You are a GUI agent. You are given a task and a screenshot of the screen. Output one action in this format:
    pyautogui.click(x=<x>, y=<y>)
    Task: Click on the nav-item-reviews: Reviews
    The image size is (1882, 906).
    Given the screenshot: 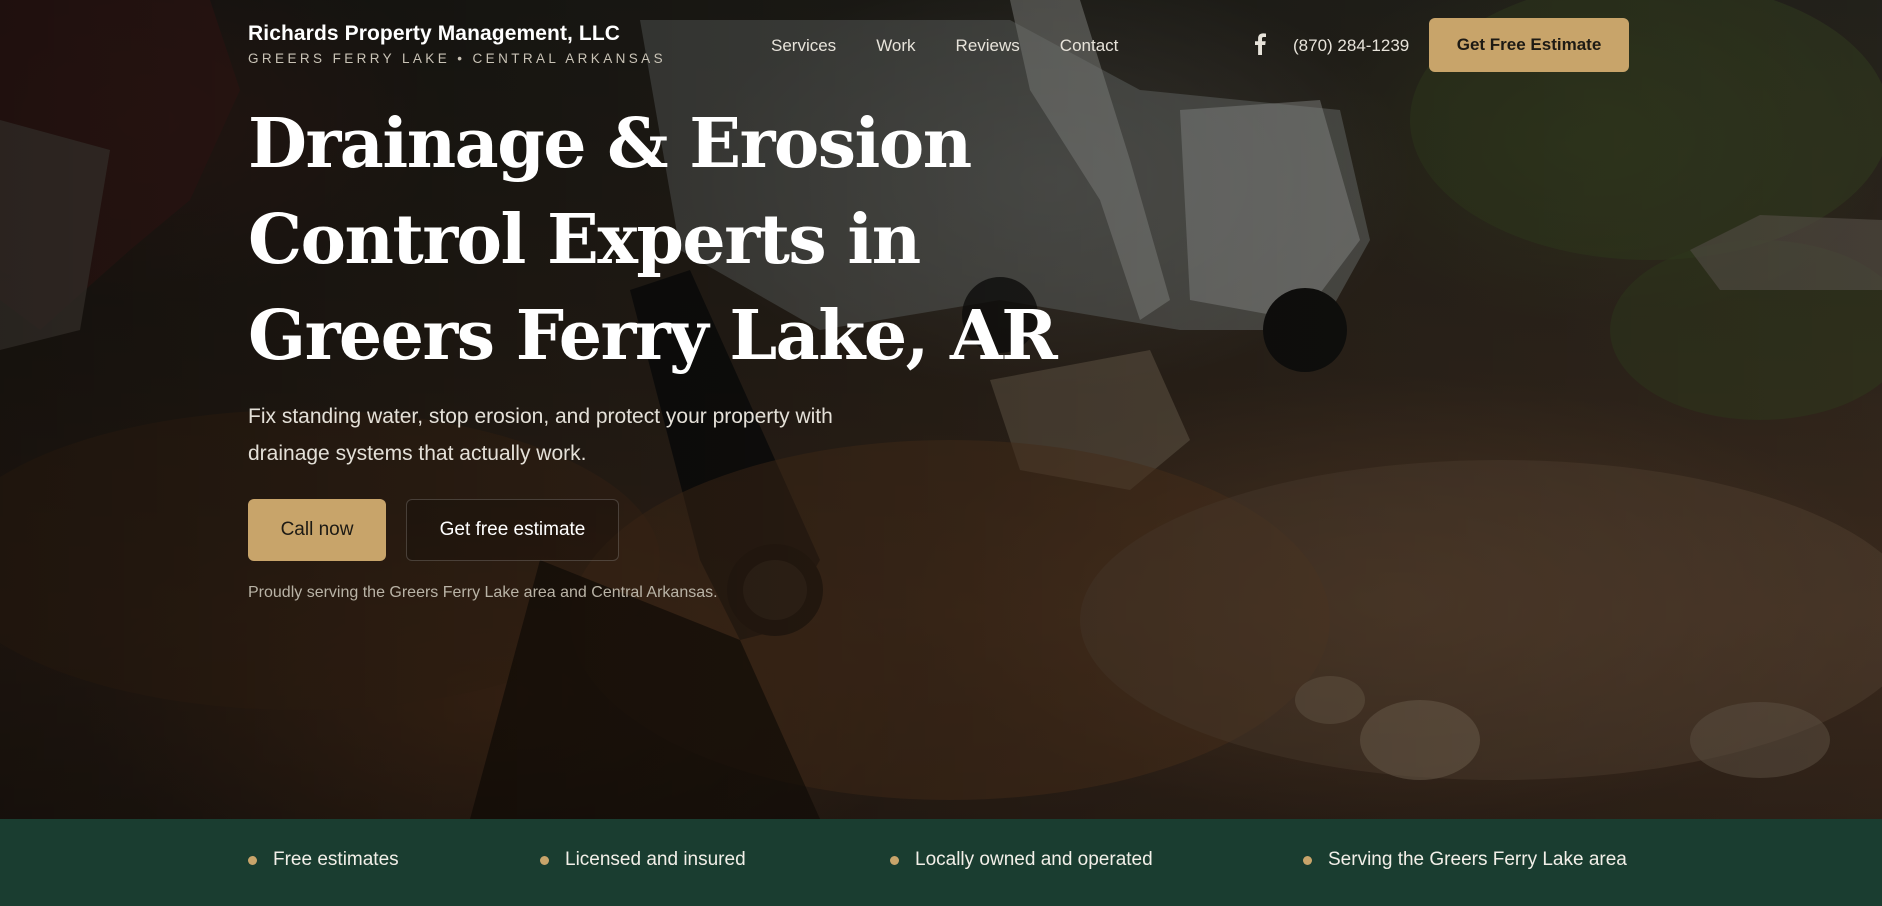 What is the action you would take?
    pyautogui.click(x=988, y=46)
    